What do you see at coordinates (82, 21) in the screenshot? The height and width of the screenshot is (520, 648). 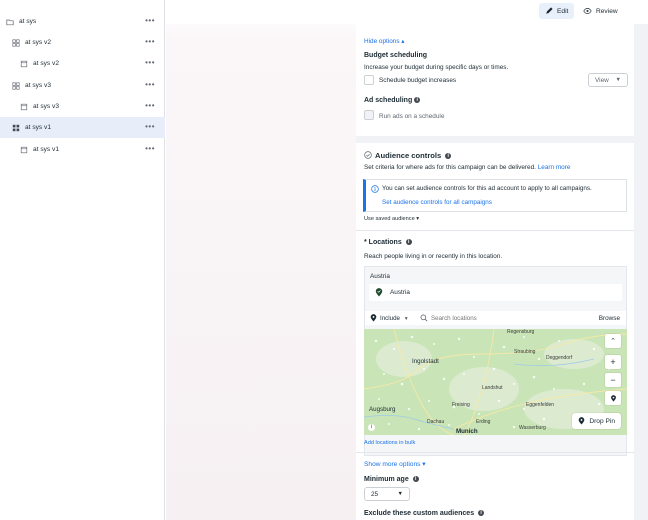 I see `tree-item-campaign: at sys •••` at bounding box center [82, 21].